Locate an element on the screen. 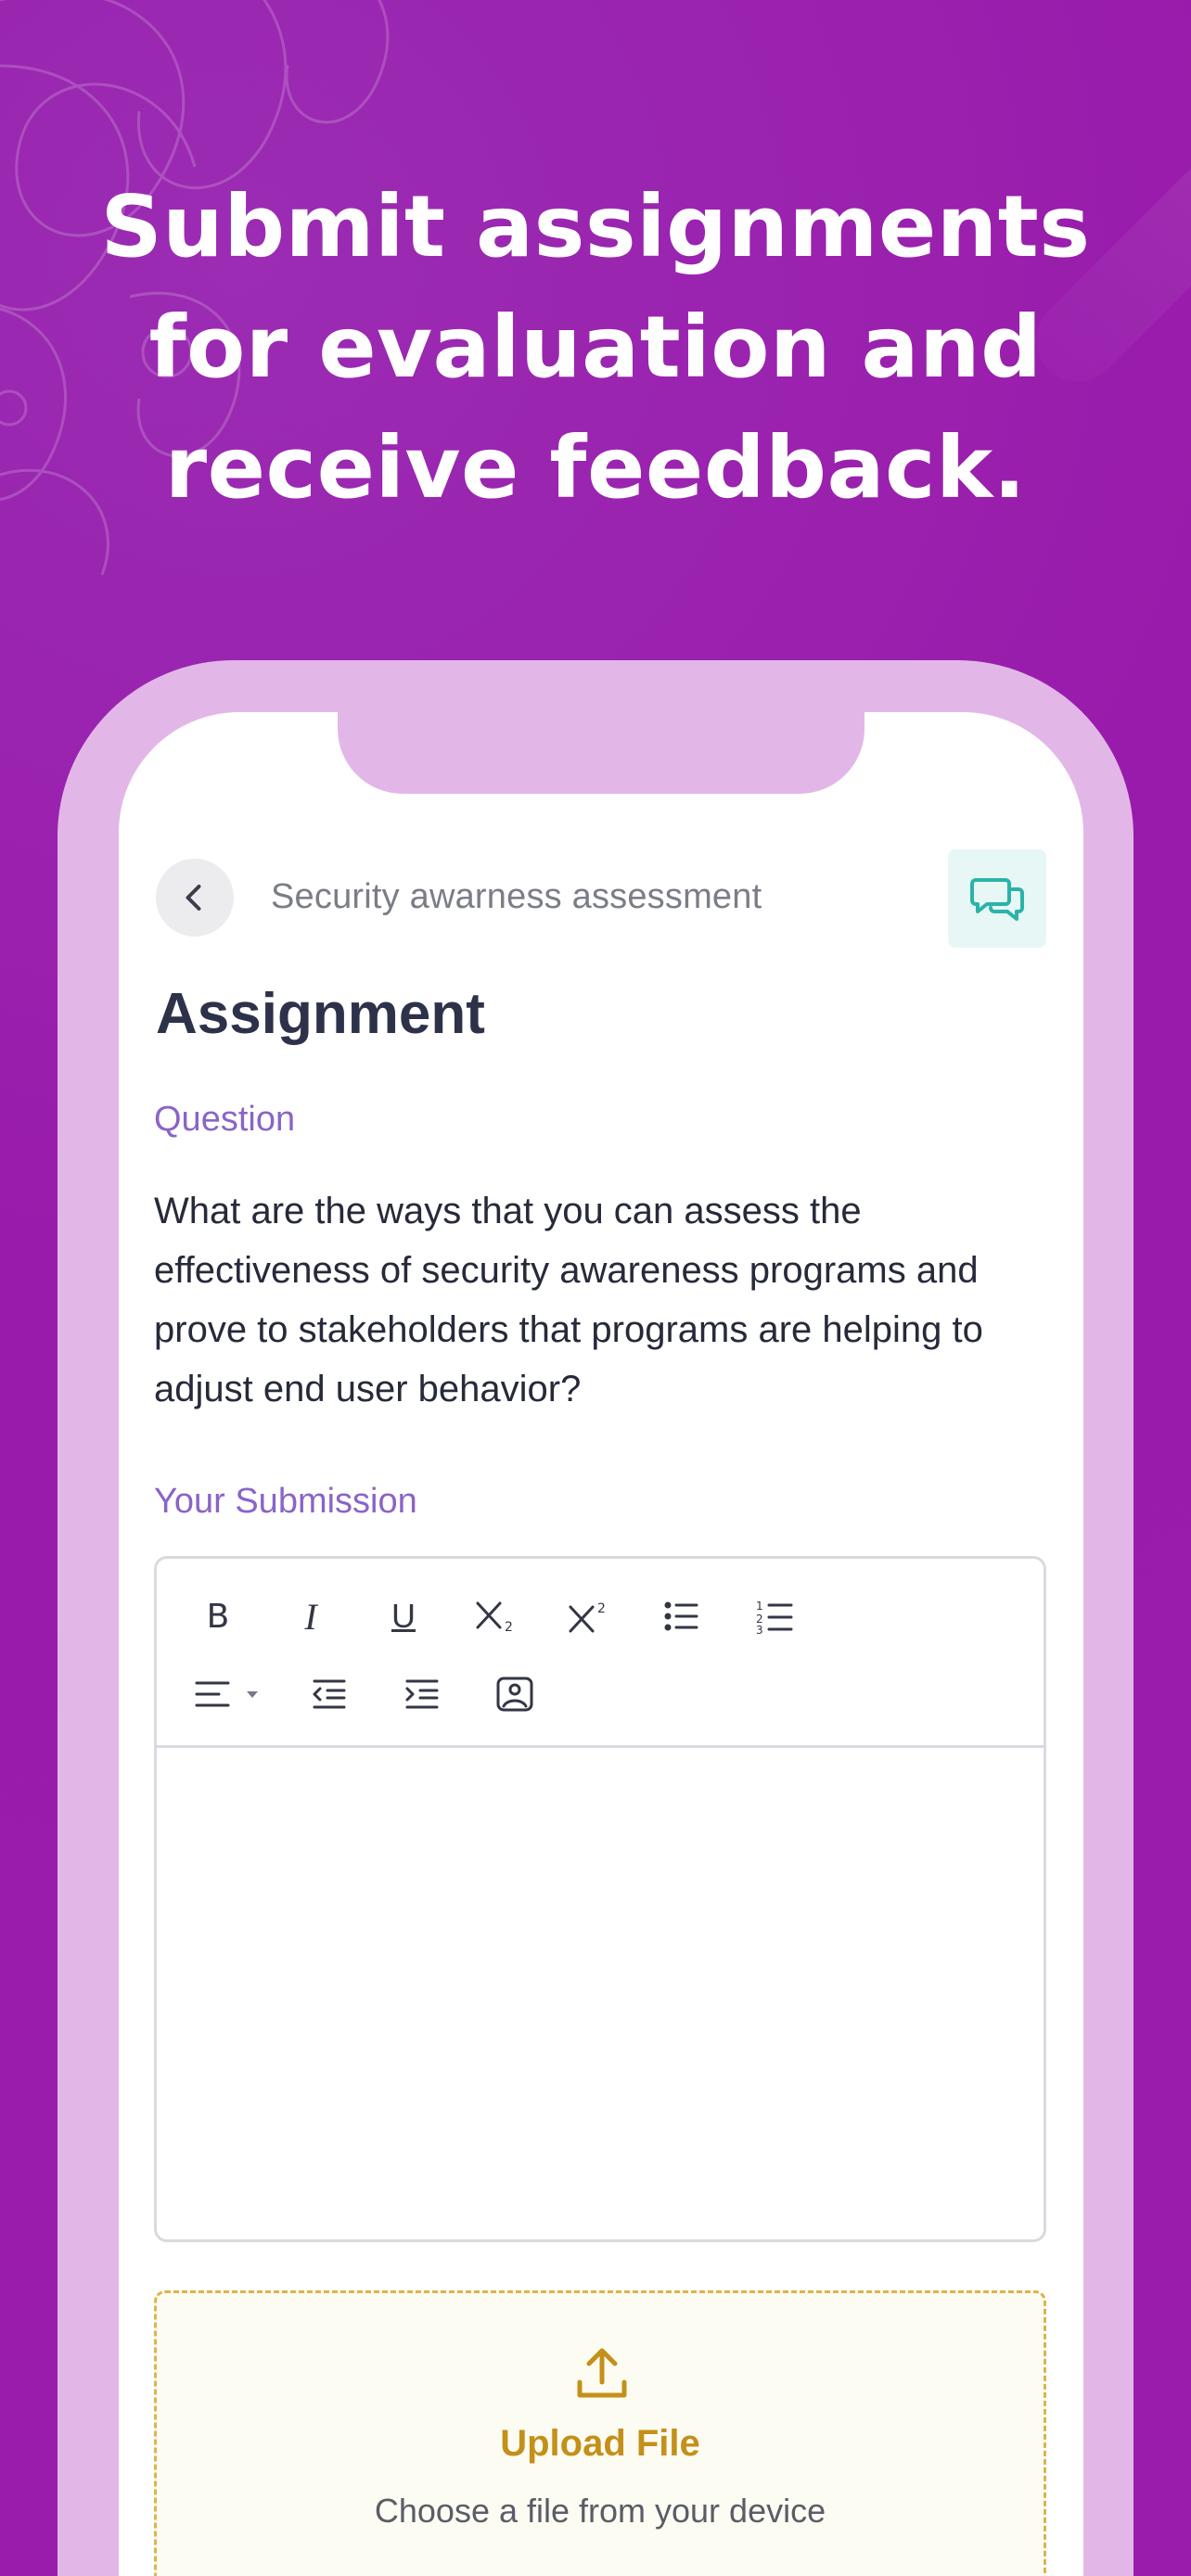 The height and width of the screenshot is (2576, 1191). question-label: Question is located at coordinates (225, 1119).